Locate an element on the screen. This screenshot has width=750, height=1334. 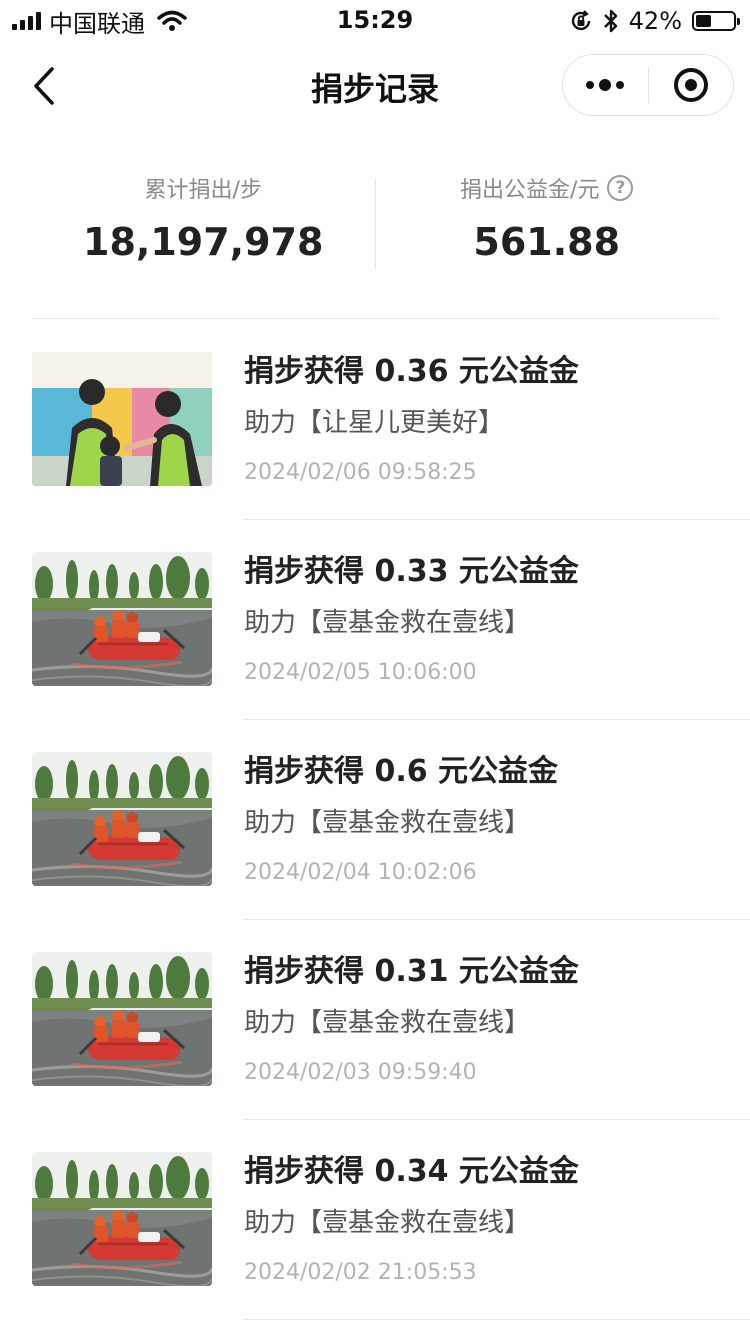
mini-program-capsule is located at coordinates (648, 85).